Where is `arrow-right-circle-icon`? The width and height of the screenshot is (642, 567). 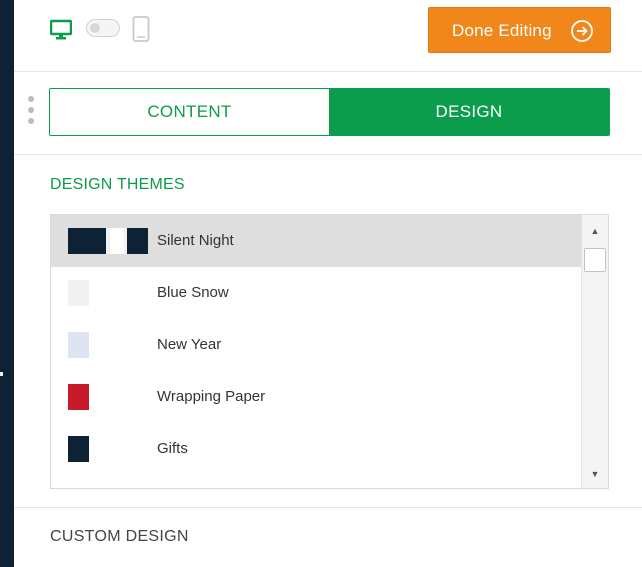
arrow-right-circle-icon is located at coordinates (582, 31).